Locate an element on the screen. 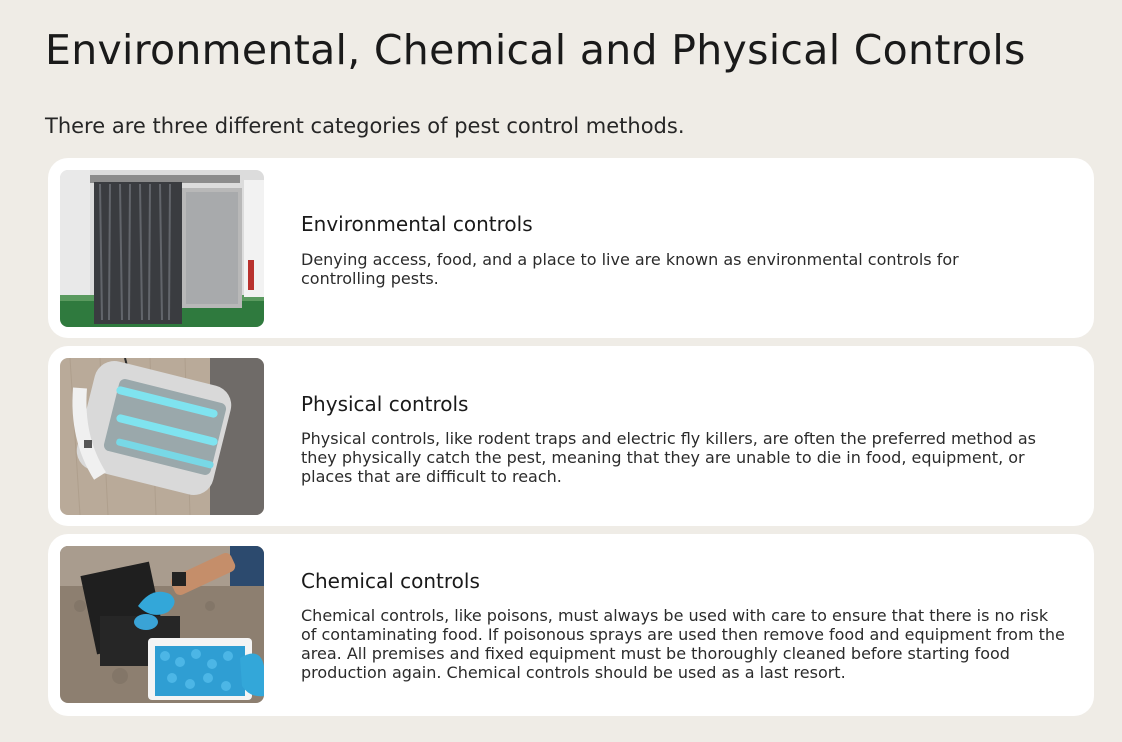 The width and height of the screenshot is (1122, 742). strip-curtain-door-image is located at coordinates (162, 248).